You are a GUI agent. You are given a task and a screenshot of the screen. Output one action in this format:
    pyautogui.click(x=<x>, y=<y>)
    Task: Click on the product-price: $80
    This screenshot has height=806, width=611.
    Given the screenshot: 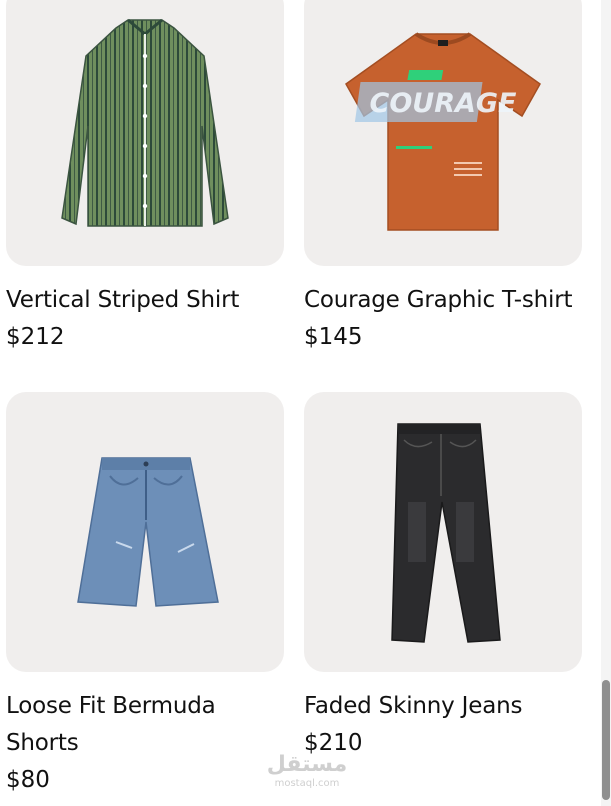 What is the action you would take?
    pyautogui.click(x=28, y=780)
    